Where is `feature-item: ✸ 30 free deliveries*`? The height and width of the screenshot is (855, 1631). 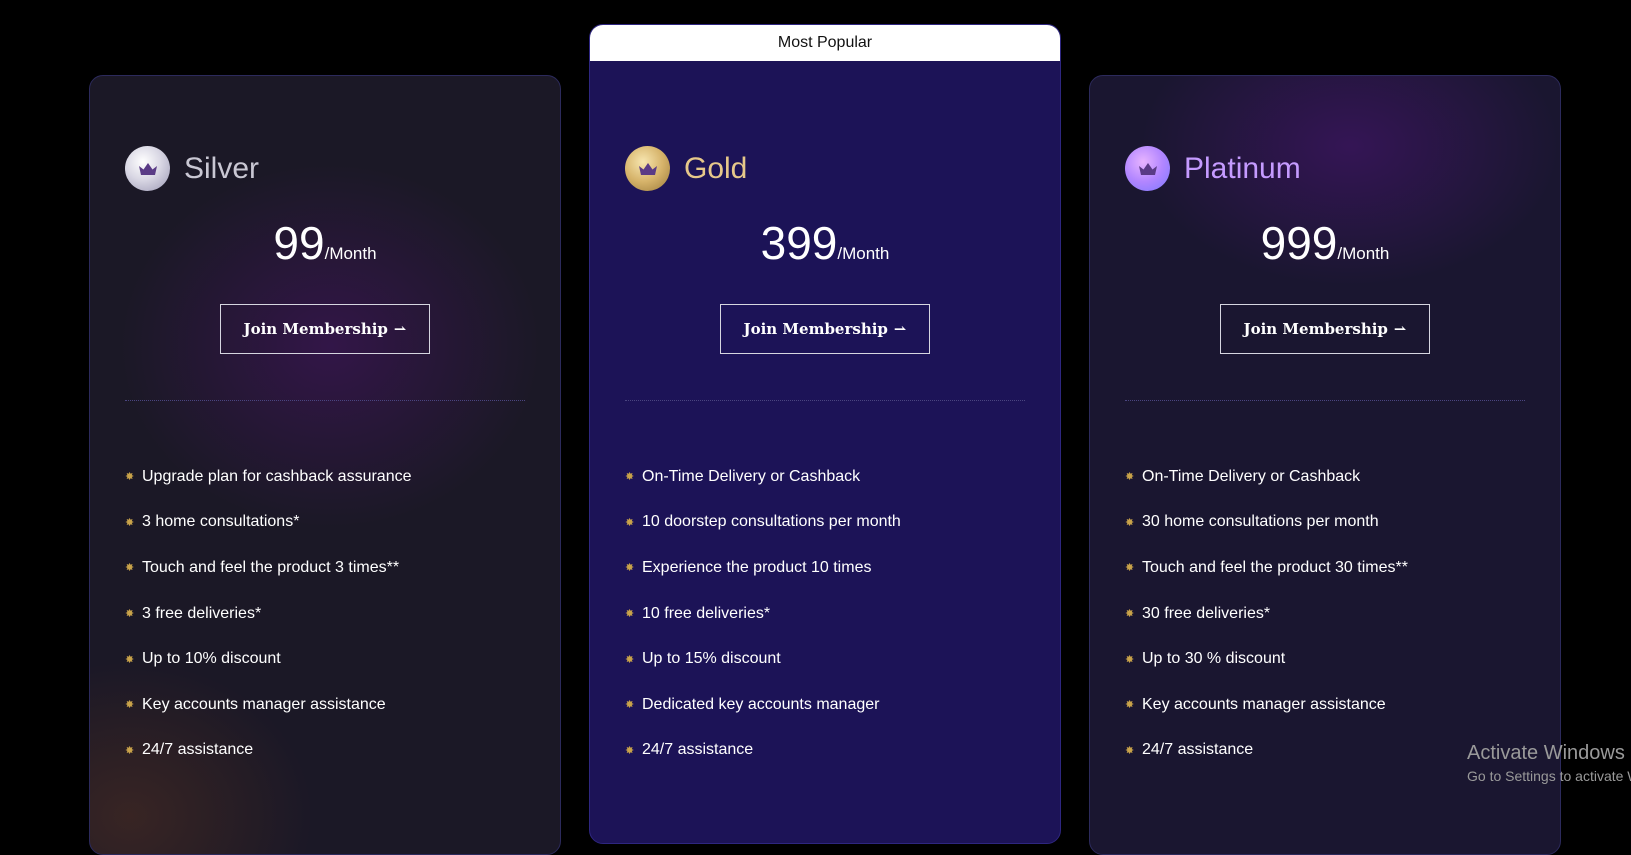 feature-item: ✸ 30 free deliveries* is located at coordinates (1266, 614).